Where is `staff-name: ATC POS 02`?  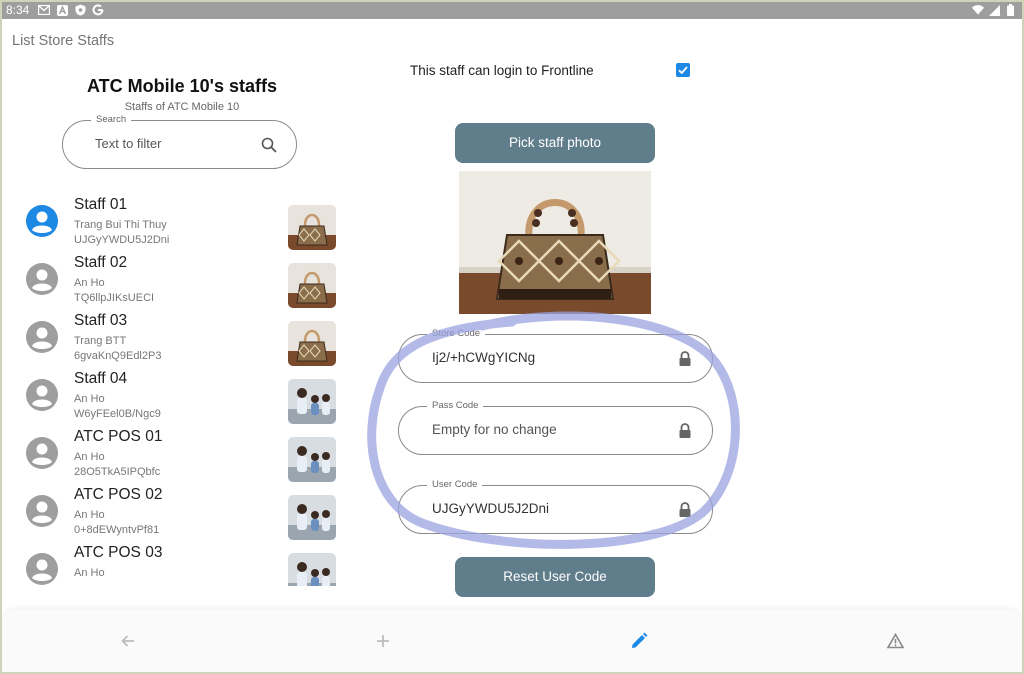
staff-name: ATC POS 02 is located at coordinates (118, 494).